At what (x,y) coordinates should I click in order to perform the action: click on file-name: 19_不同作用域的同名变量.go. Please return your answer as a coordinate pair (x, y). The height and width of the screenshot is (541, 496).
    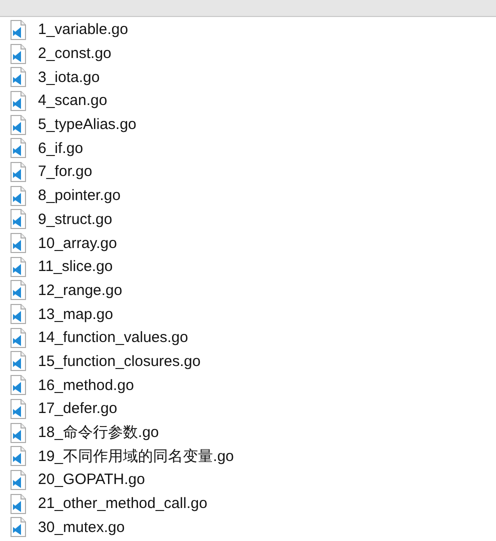
    Looking at the image, I should click on (136, 456).